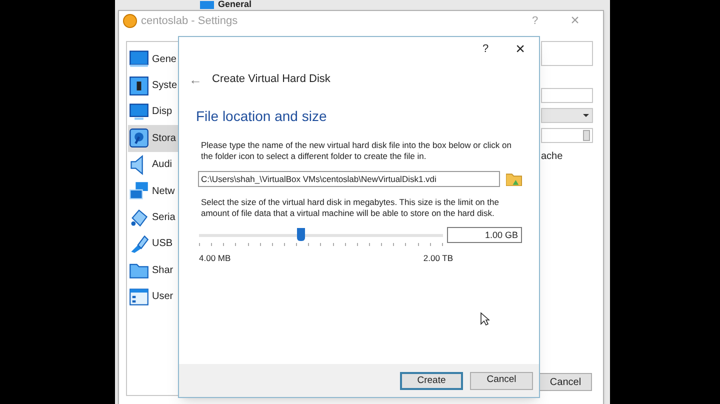  Describe the element at coordinates (356, 151) in the screenshot. I see `instruction-text: Please type the name of the new virtual hard disk file into the box below or click on the folder icon to select a different folder to create the file in.` at that location.